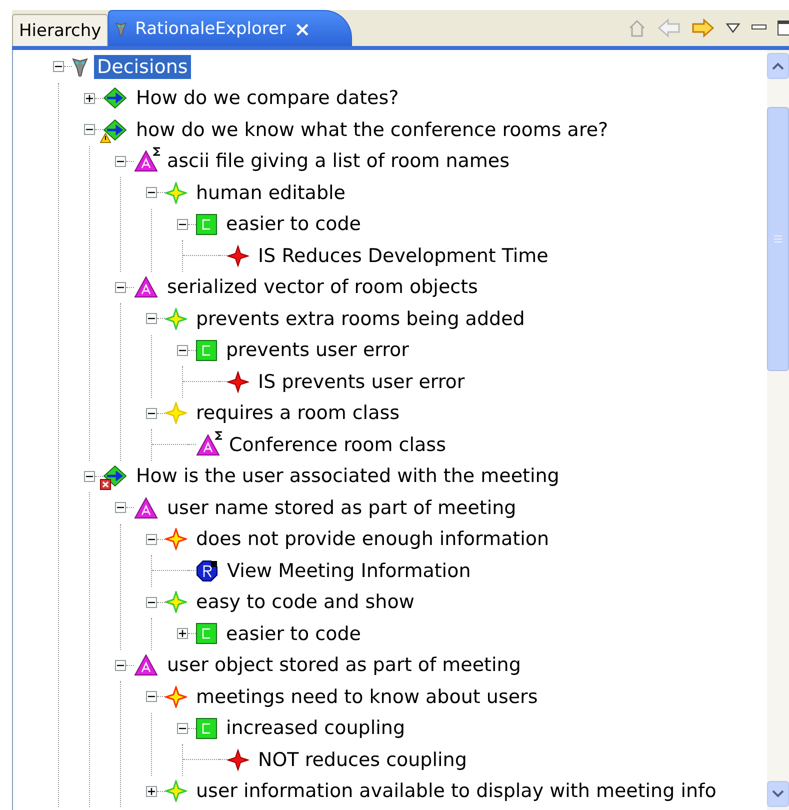 This screenshot has height=810, width=789. I want to click on tree-item: user object stored as part of meeting, so click(344, 665).